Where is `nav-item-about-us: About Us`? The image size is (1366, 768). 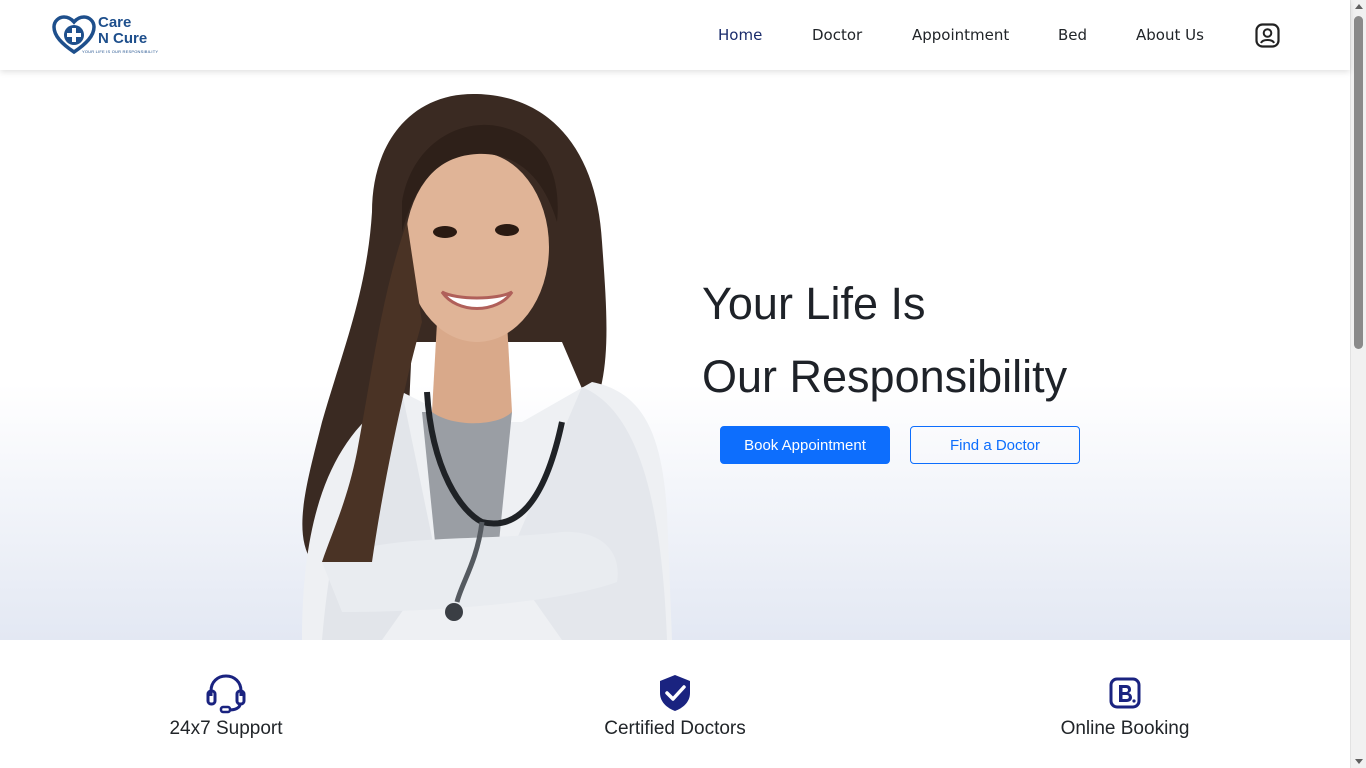
nav-item-about-us: About Us is located at coordinates (1170, 35).